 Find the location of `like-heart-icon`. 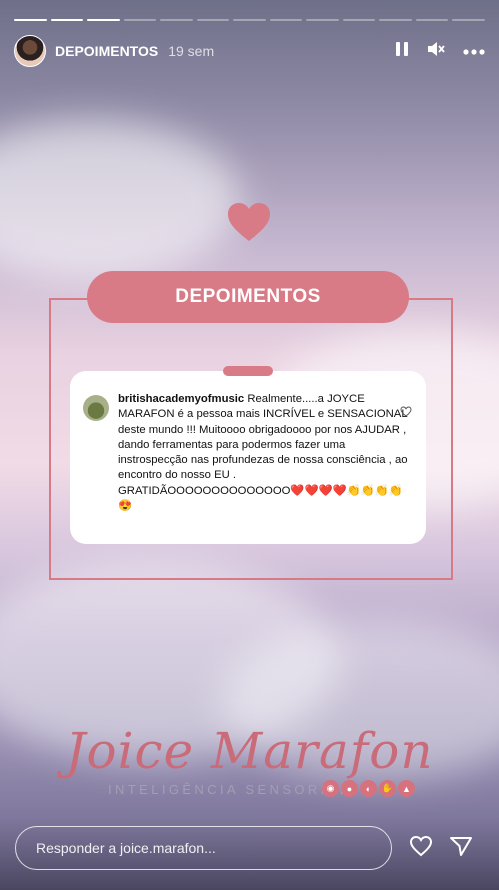

like-heart-icon is located at coordinates (406, 413).